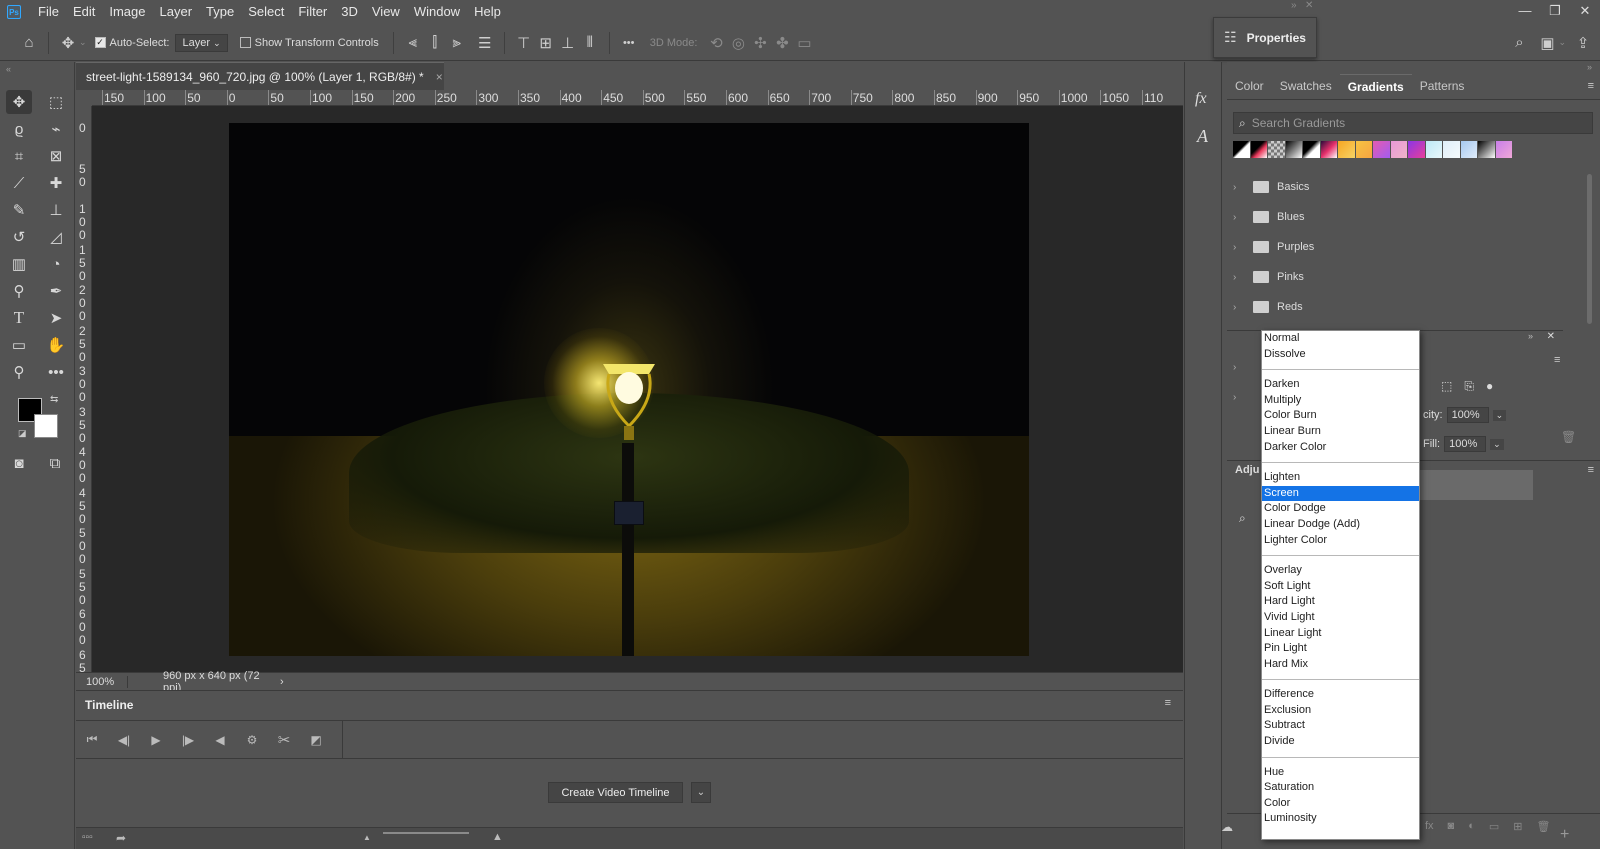 Image resolution: width=1600 pixels, height=849 pixels. Describe the element at coordinates (84, 12) in the screenshot. I see `menu-edit: Edit` at that location.